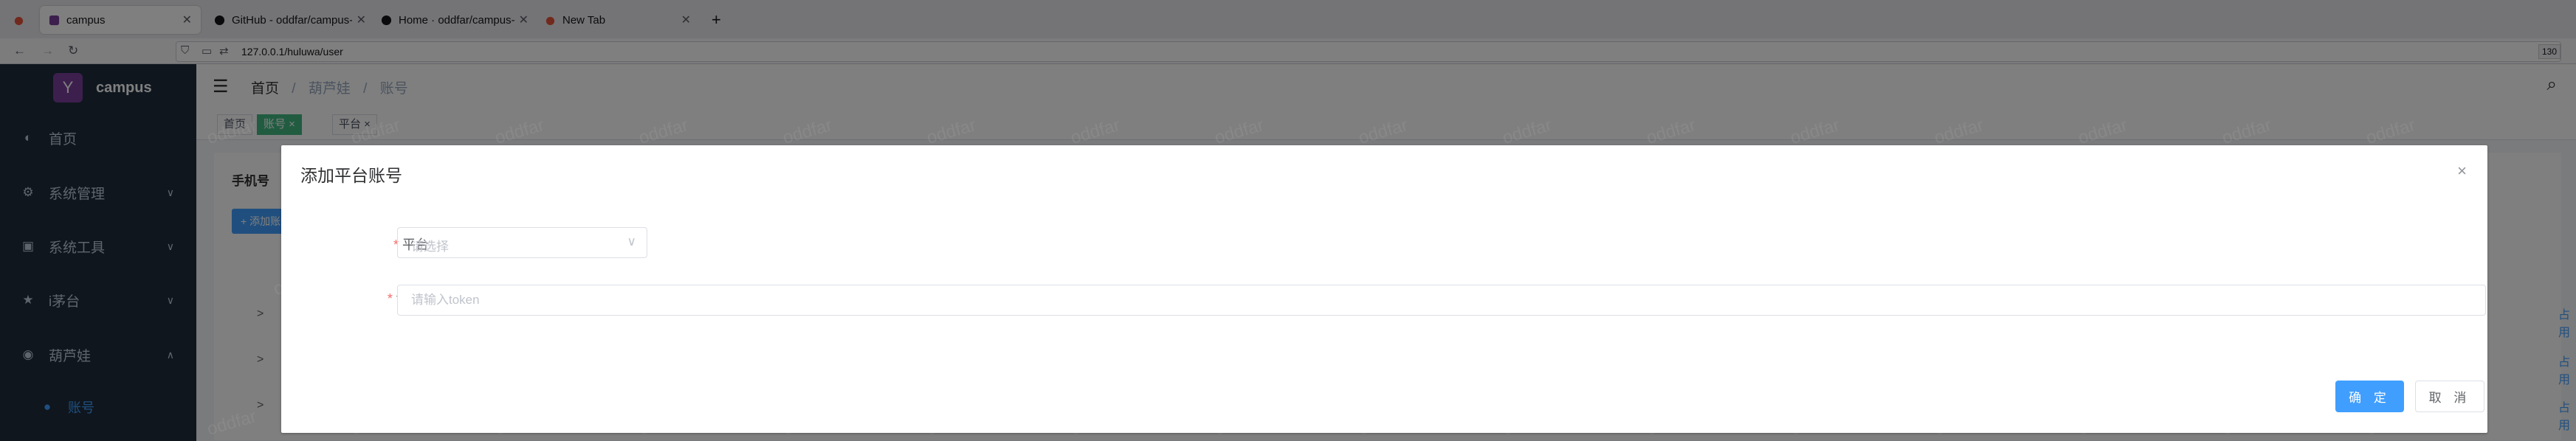 This screenshot has width=2576, height=441. I want to click on dialog-title: 添加平台账号, so click(351, 175).